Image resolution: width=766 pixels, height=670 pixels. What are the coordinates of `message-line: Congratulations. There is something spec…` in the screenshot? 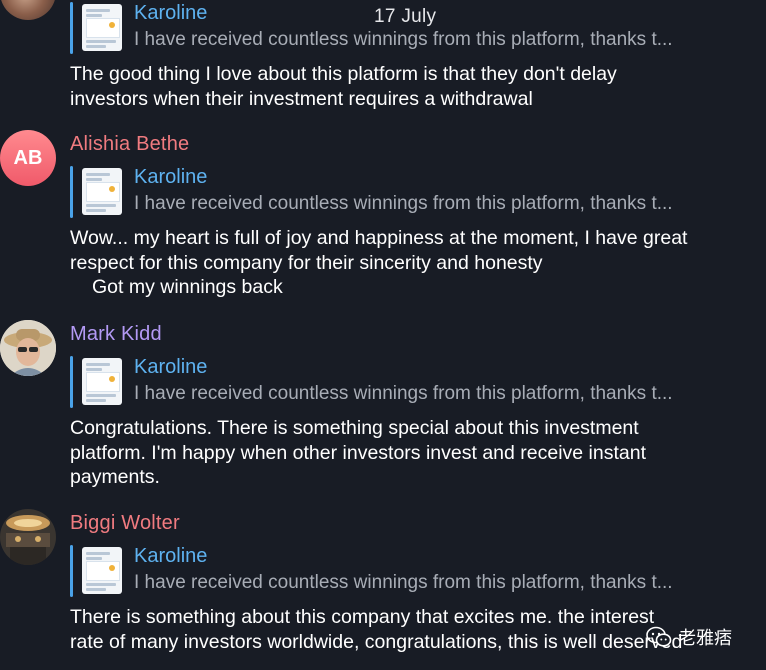 It's located at (354, 428).